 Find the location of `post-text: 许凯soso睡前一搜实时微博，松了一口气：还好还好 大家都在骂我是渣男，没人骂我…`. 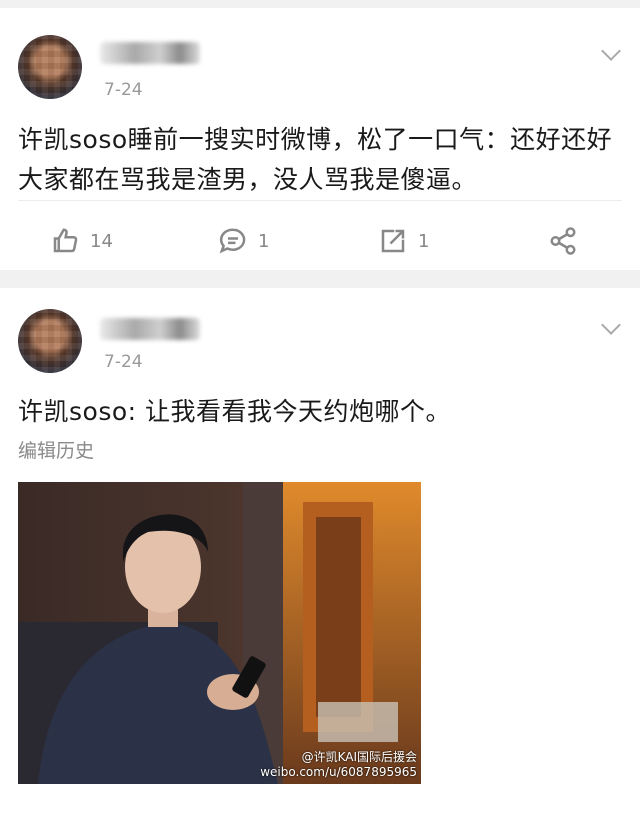

post-text: 许凯soso睡前一搜实时微博，松了一口气：还好还好 大家都在骂我是渣男，没人骂我… is located at coordinates (320, 160).